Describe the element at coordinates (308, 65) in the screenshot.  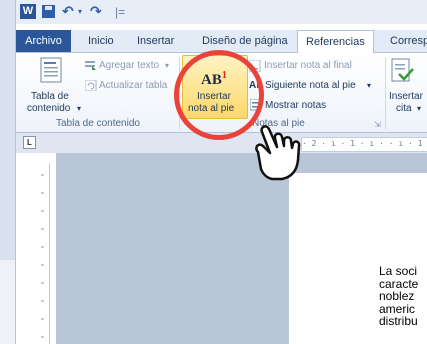
I see `insert-endnote-label: Insertar nota al final` at that location.